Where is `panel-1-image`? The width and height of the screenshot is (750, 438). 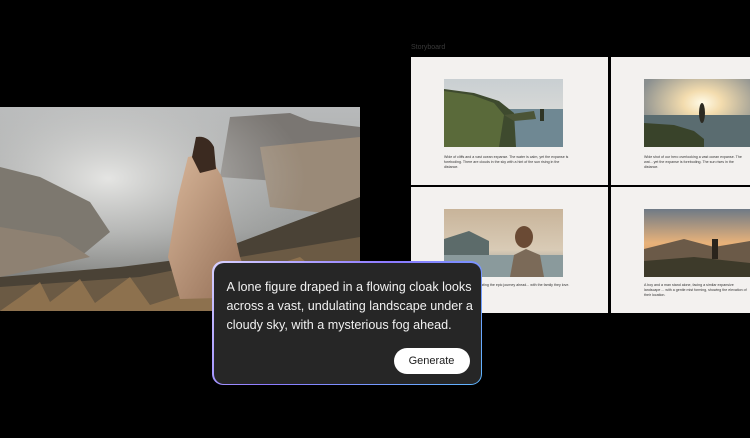 panel-1-image is located at coordinates (503, 113).